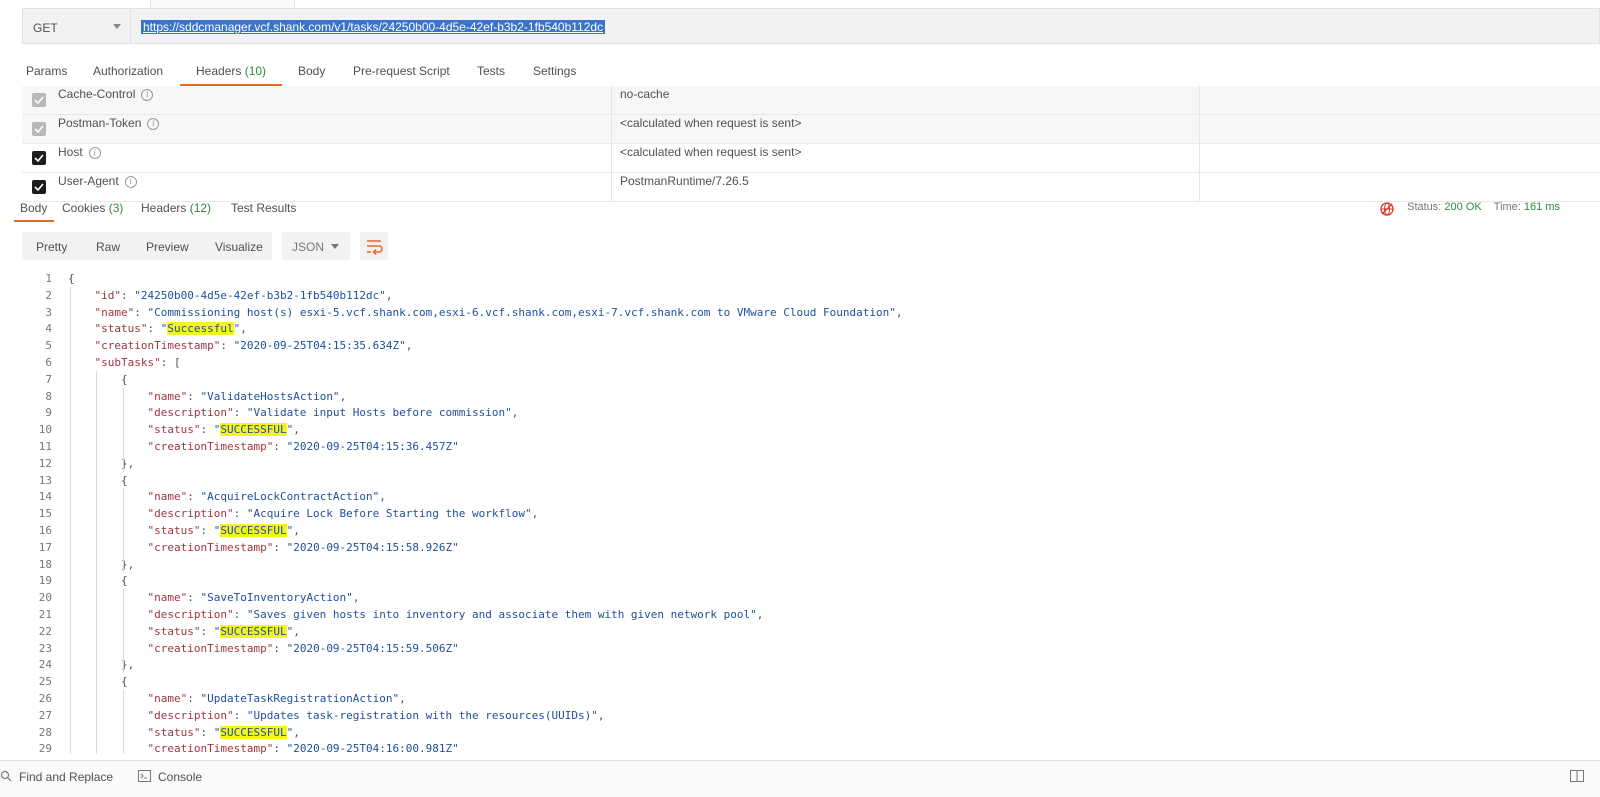 Image resolution: width=1600 pixels, height=797 pixels. Describe the element at coordinates (45, 514) in the screenshot. I see `line-number: 15` at that location.